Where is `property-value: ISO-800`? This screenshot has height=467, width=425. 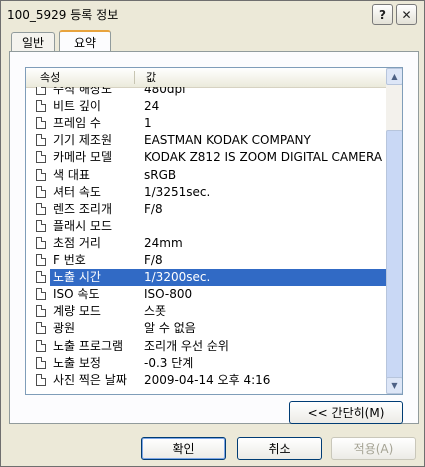
property-value: ISO-800 is located at coordinates (168, 294).